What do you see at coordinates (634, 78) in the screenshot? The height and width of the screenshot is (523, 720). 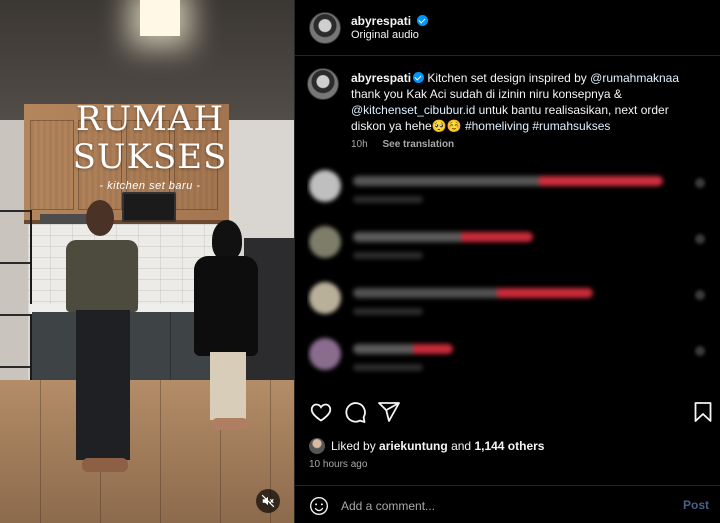 I see `mention-link: @rumahmaknaa` at bounding box center [634, 78].